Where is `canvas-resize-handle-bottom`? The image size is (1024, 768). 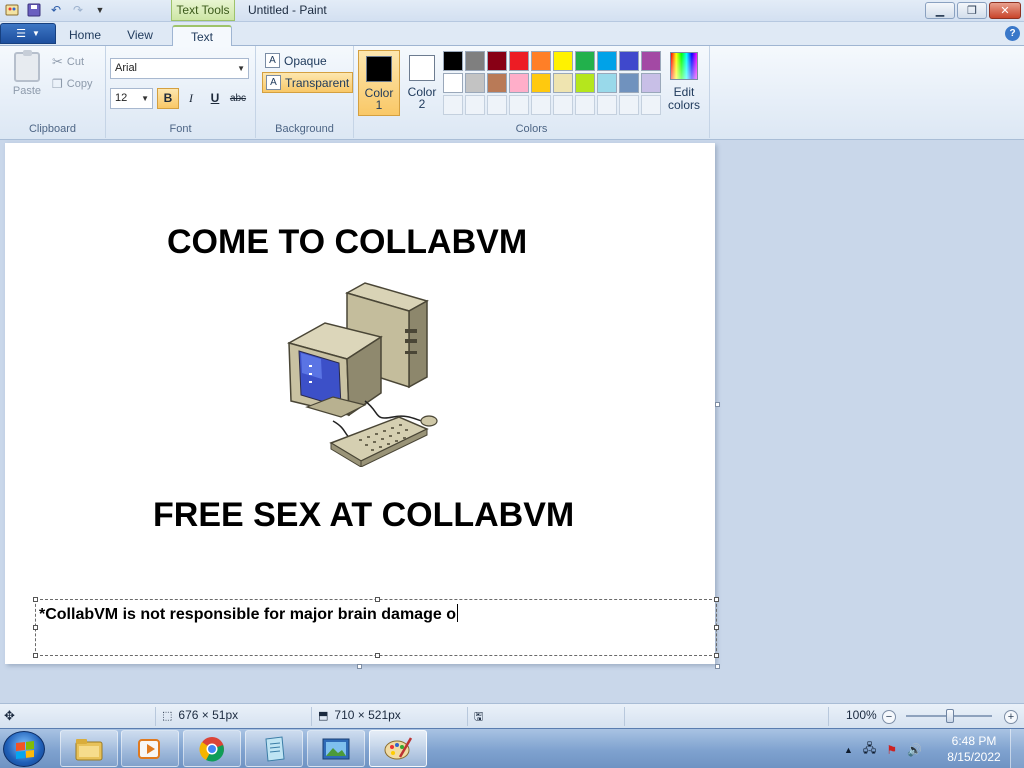
canvas-resize-handle-bottom is located at coordinates (359, 666).